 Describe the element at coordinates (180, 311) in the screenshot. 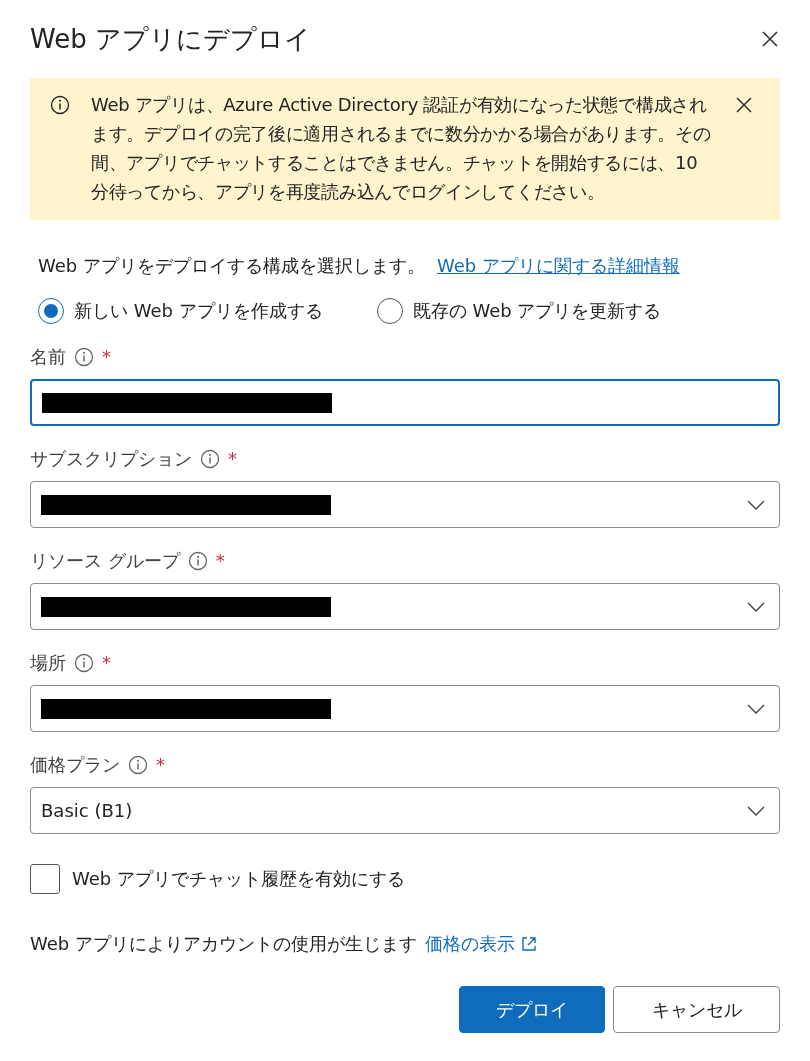

I see `radio-option: 新しい Web アプリを作成する` at that location.